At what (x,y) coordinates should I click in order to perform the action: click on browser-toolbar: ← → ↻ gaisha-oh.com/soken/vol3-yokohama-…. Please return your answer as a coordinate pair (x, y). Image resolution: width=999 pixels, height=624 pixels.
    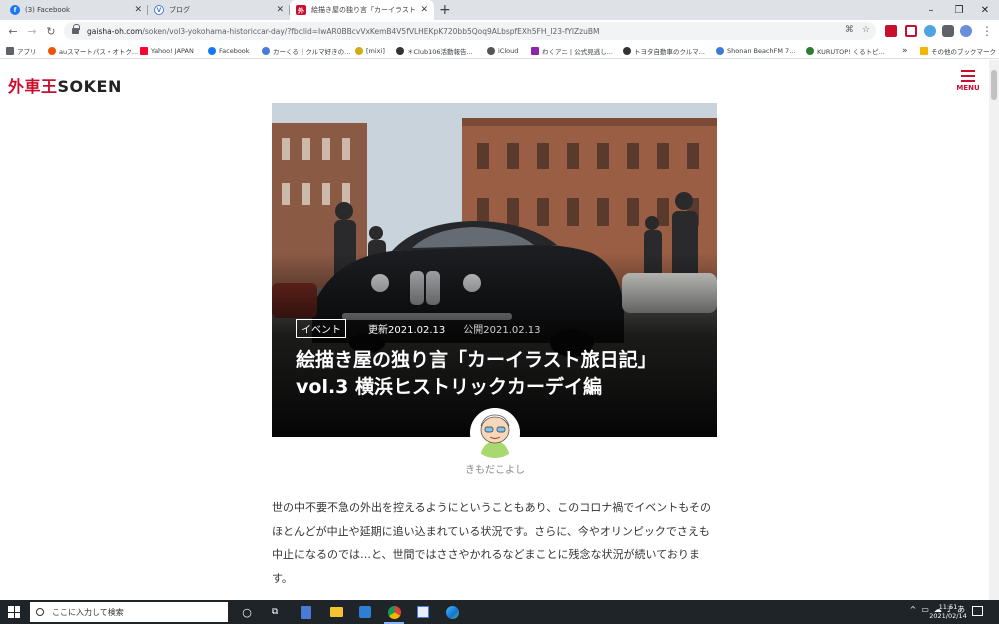
    Looking at the image, I should click on (499, 31).